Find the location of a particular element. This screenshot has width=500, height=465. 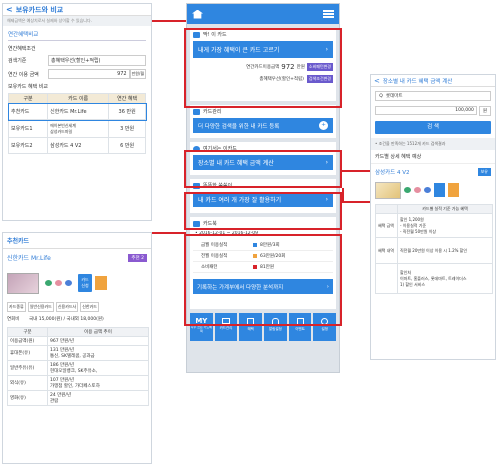

cell: 삼성카드 4 V2 is located at coordinates (78, 145).